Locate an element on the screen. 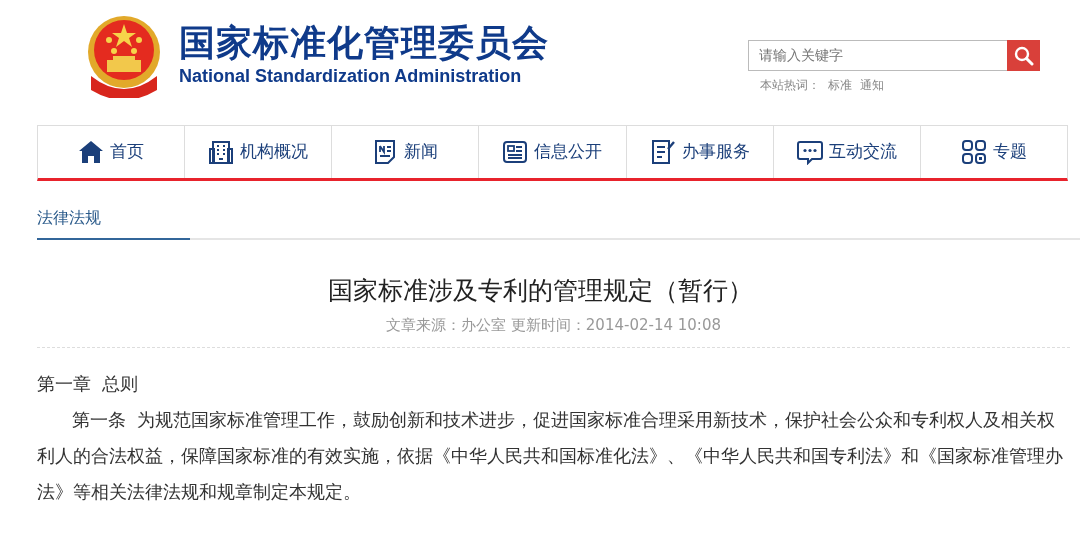  search-button is located at coordinates (1023, 55).